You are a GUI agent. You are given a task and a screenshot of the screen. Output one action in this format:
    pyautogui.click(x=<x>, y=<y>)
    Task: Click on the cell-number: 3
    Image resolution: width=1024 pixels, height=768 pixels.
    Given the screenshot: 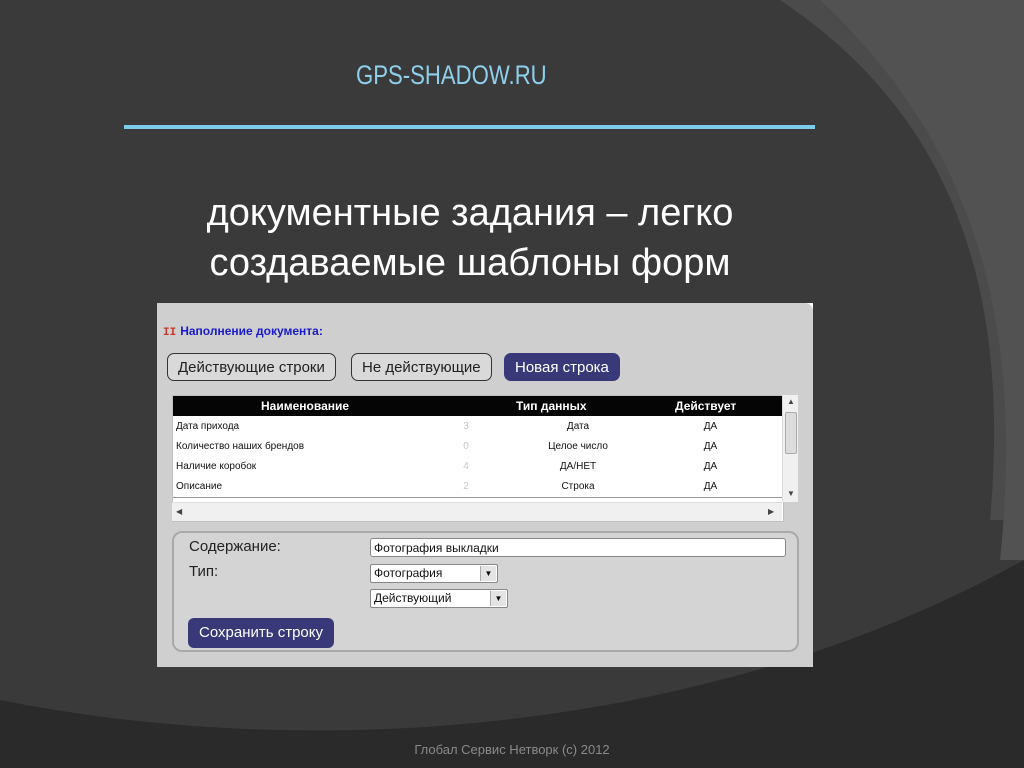 What is the action you would take?
    pyautogui.click(x=466, y=426)
    